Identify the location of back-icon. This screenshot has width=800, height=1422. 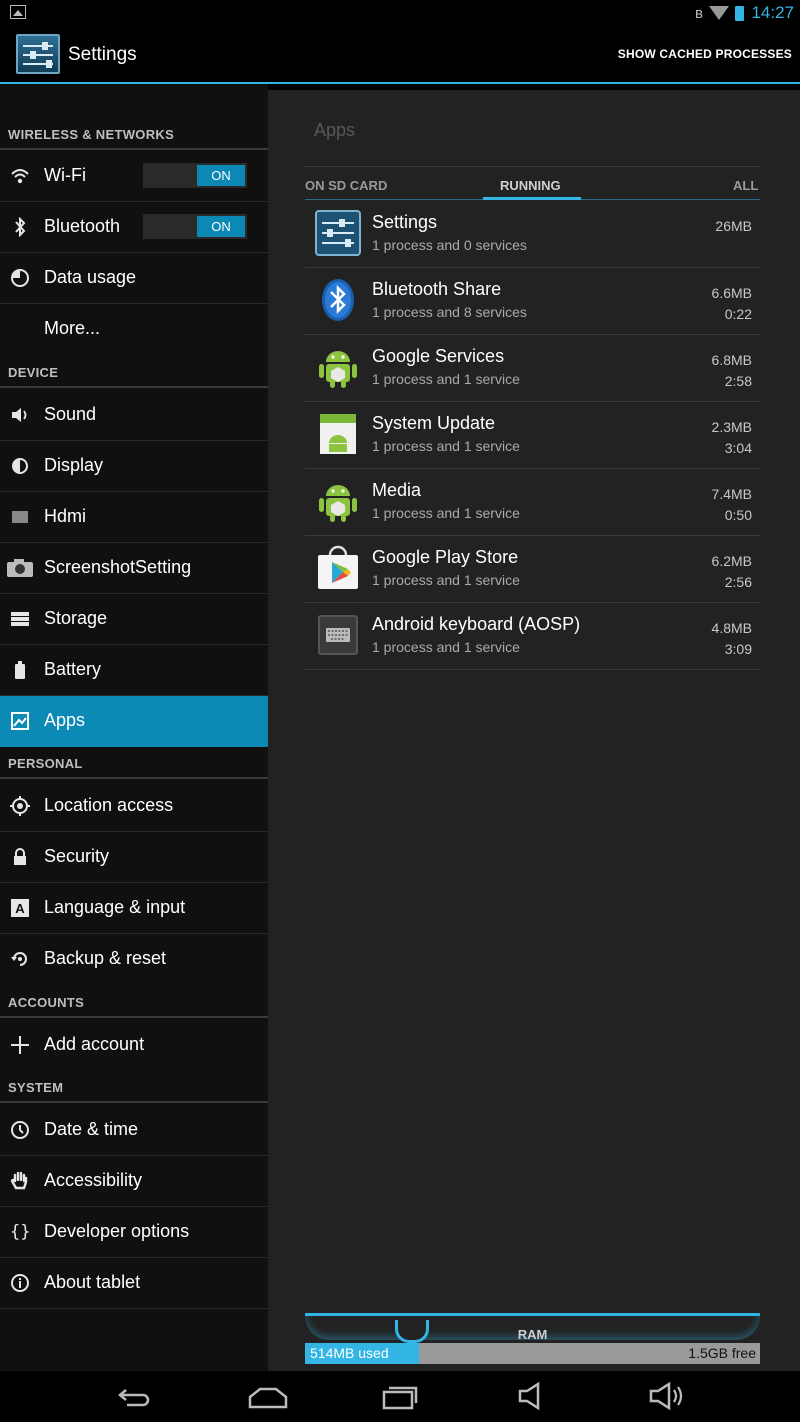
(133, 1396).